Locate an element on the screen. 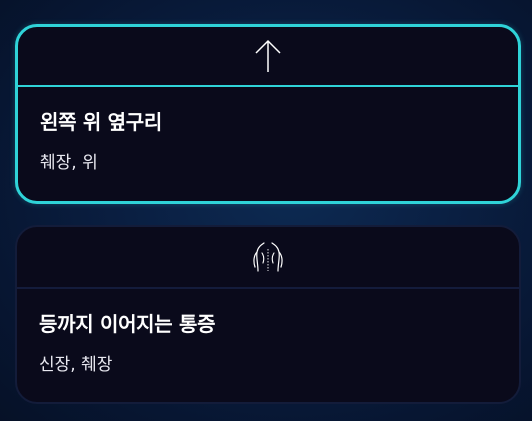 This screenshot has height=421, width=532. option-title: 등까지 이어지는 통증 is located at coordinates (127, 324).